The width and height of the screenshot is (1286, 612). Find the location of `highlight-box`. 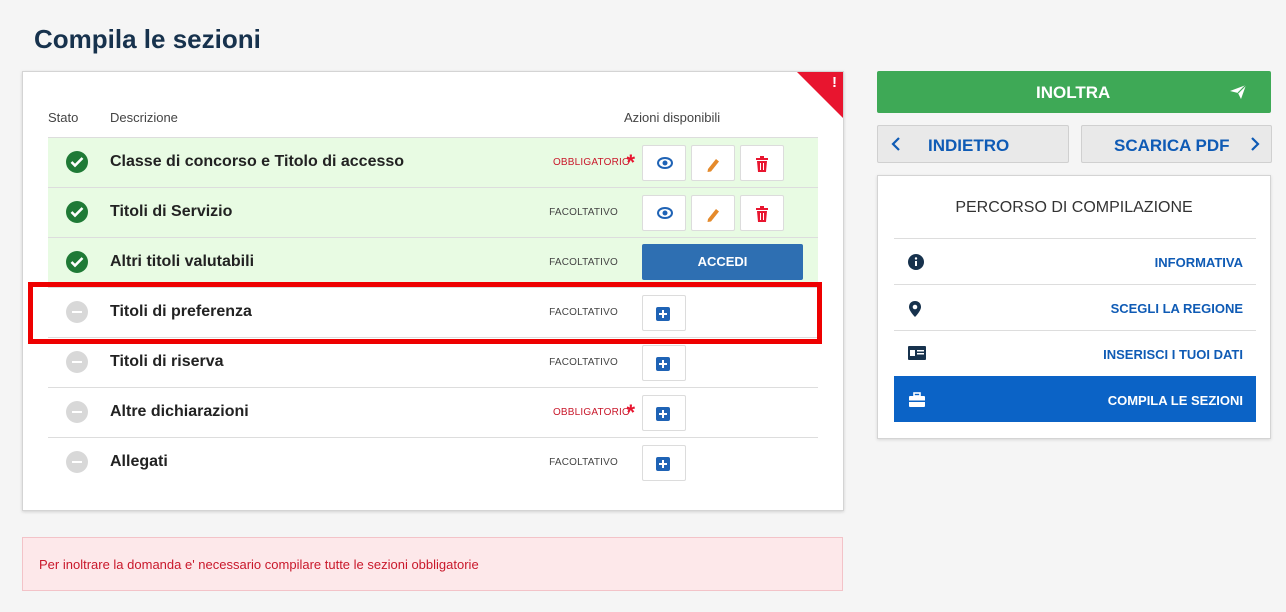

highlight-box is located at coordinates (425, 313).